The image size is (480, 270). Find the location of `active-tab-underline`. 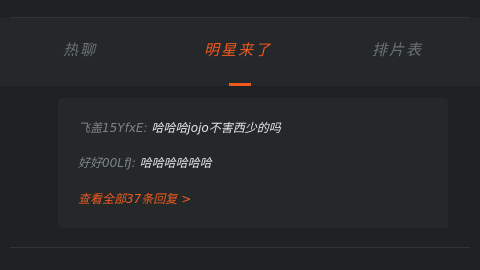

active-tab-underline is located at coordinates (240, 84).